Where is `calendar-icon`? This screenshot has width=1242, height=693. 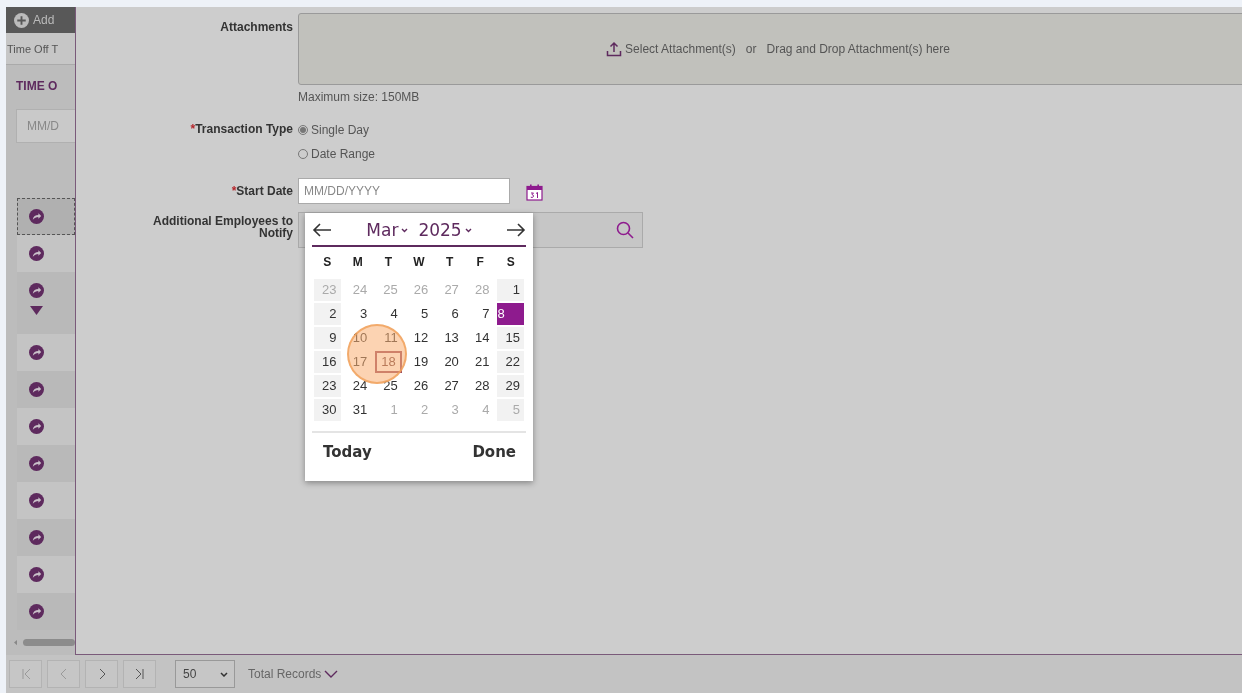 calendar-icon is located at coordinates (534, 192).